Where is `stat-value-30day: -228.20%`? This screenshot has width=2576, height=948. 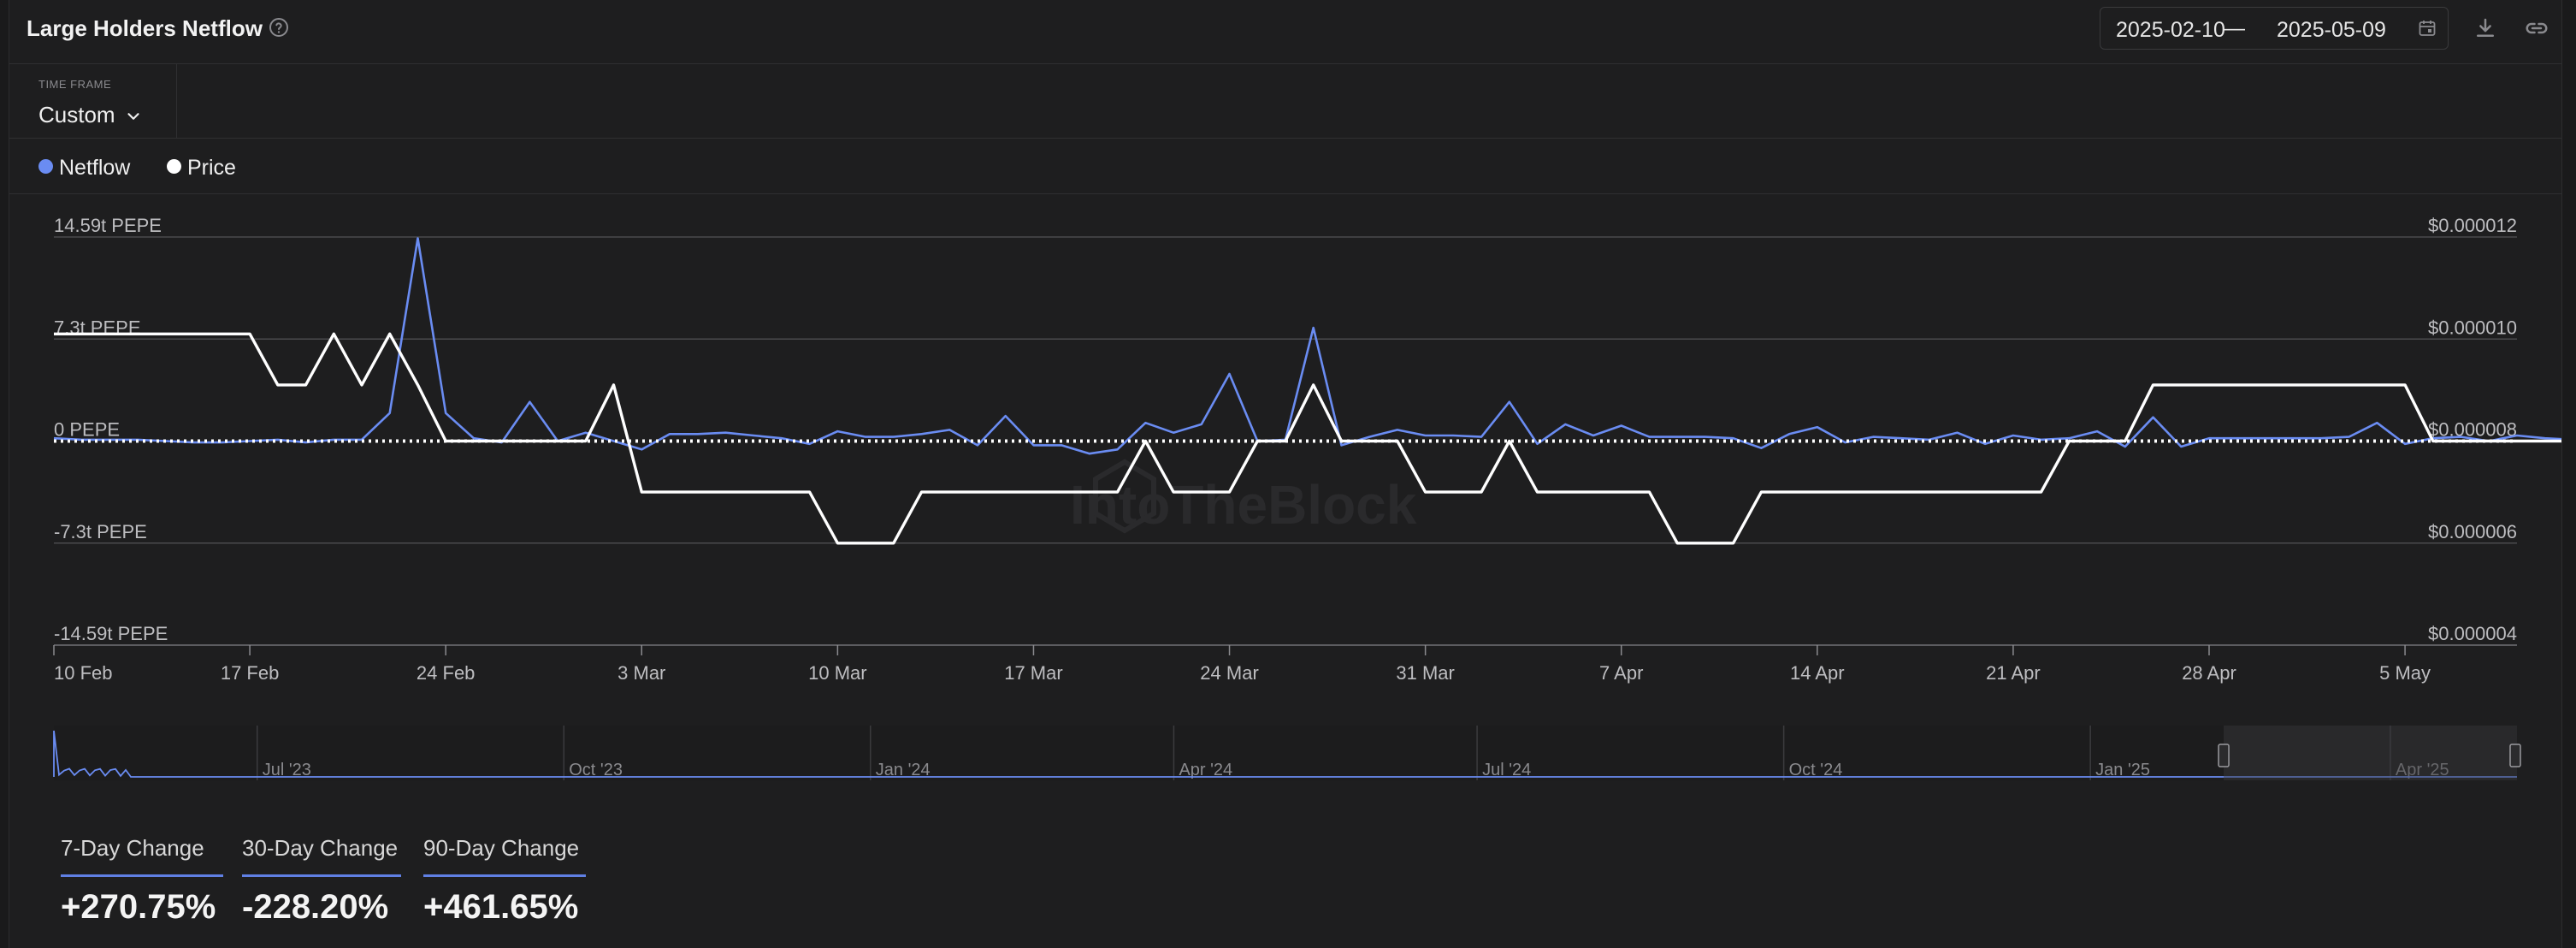 stat-value-30day: -228.20% is located at coordinates (315, 907).